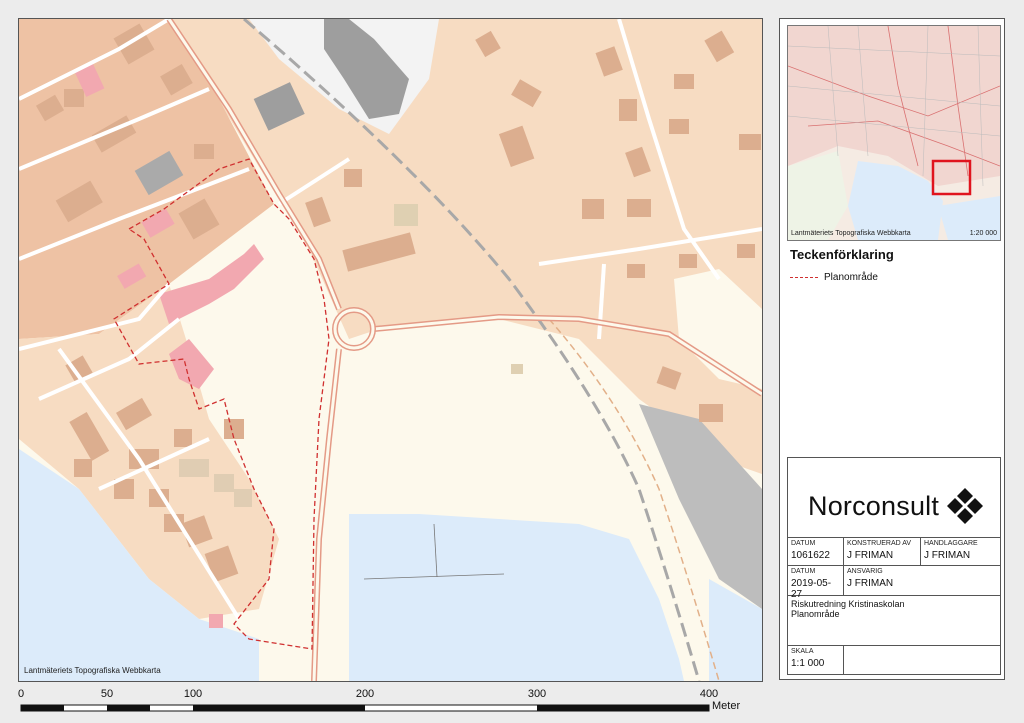  I want to click on overview-credit: Lantmäteriets Topografiska Webbkarta, so click(851, 233).